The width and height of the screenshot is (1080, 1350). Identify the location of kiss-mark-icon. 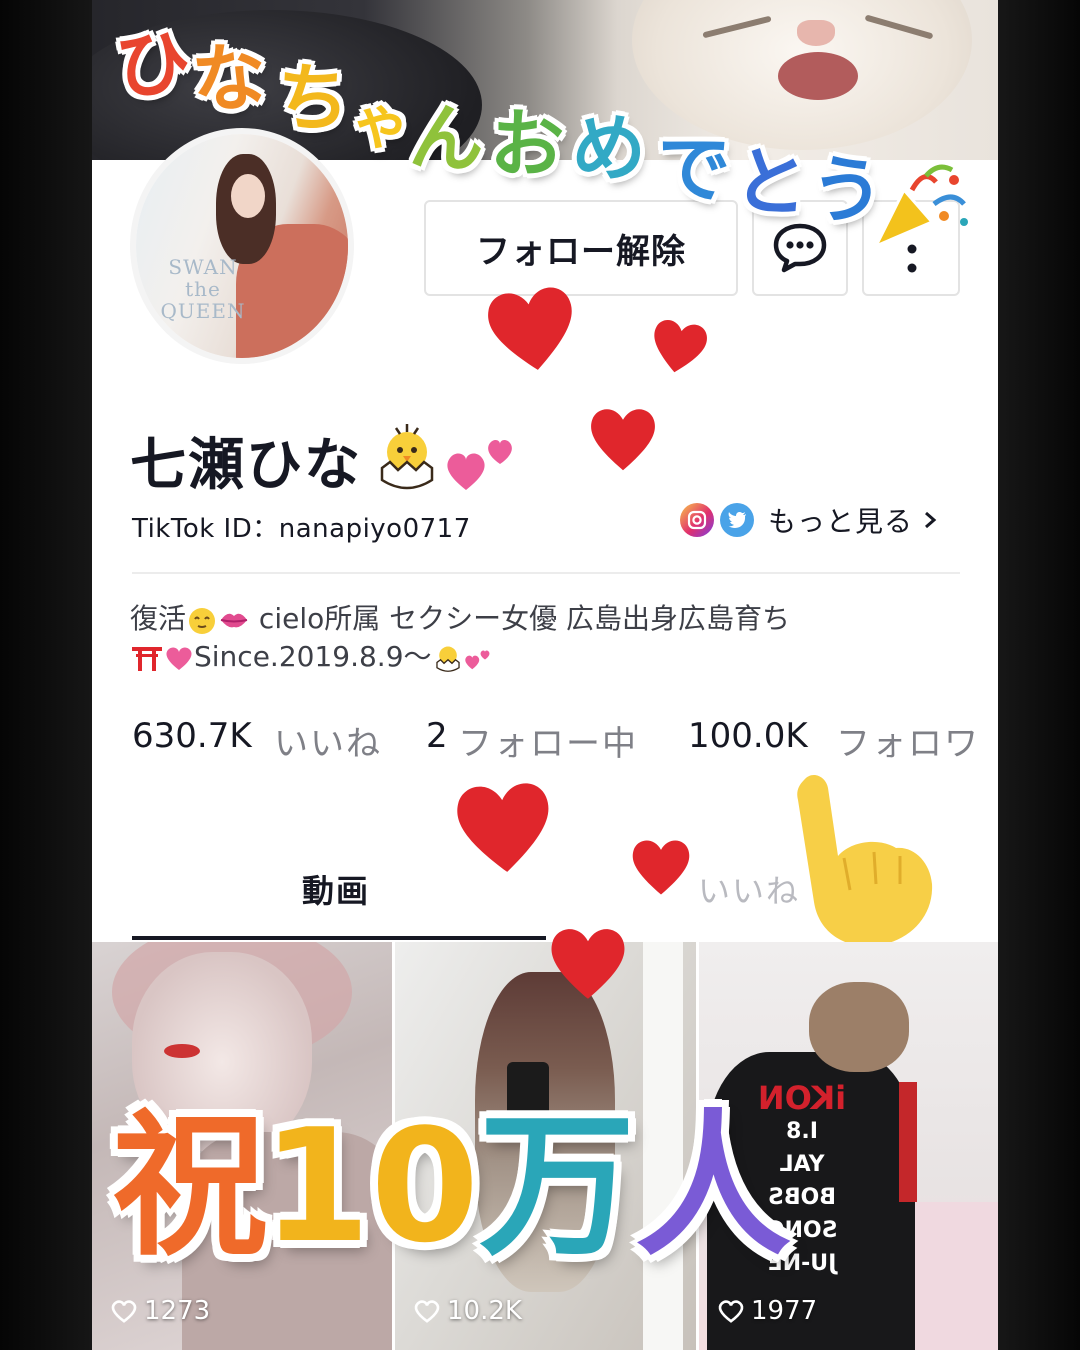
(234, 620).